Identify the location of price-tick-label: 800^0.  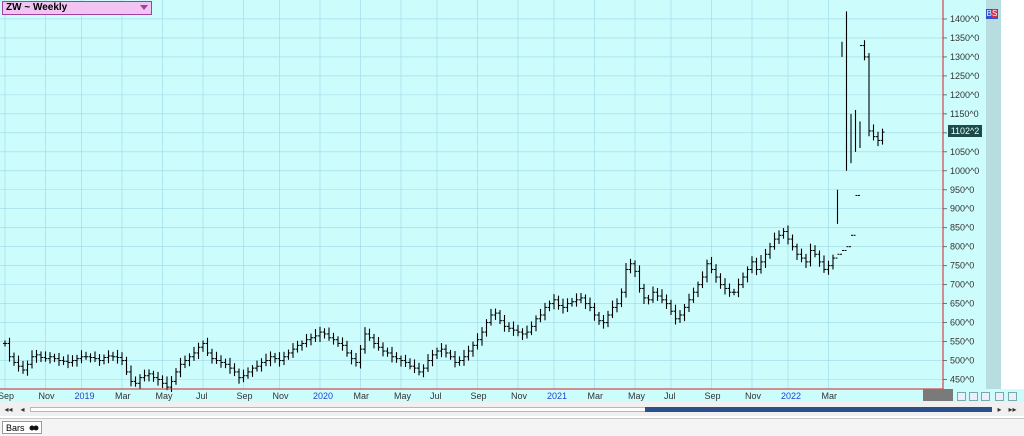
(962, 247).